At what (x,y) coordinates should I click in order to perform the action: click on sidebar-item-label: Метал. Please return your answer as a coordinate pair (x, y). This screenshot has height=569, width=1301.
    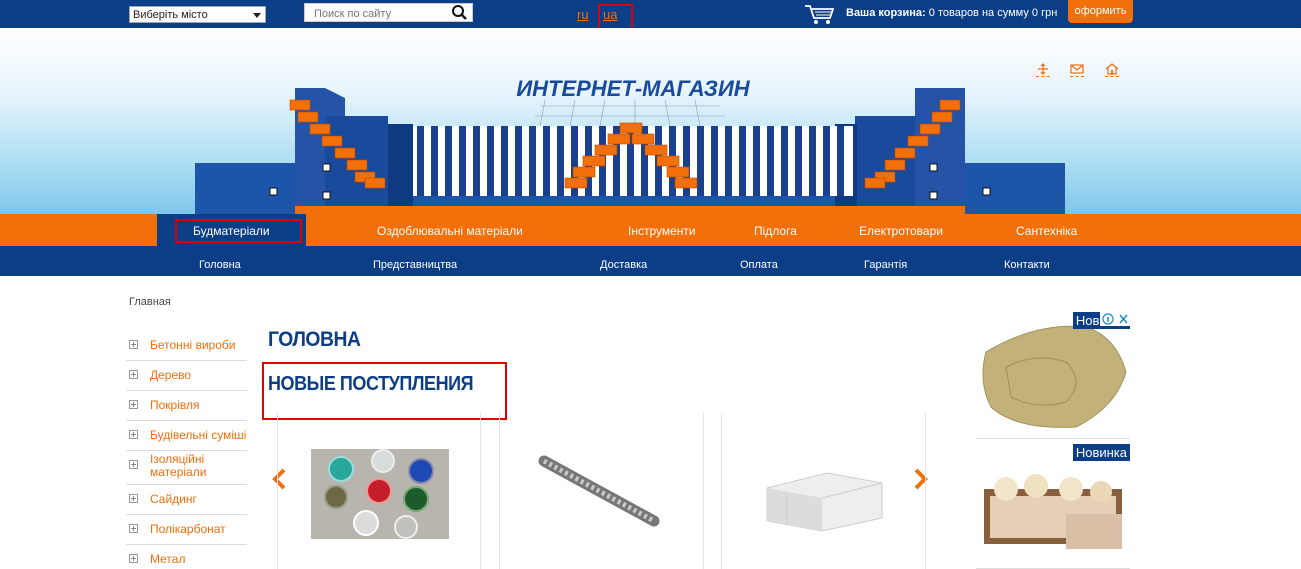
    Looking at the image, I should click on (167, 559).